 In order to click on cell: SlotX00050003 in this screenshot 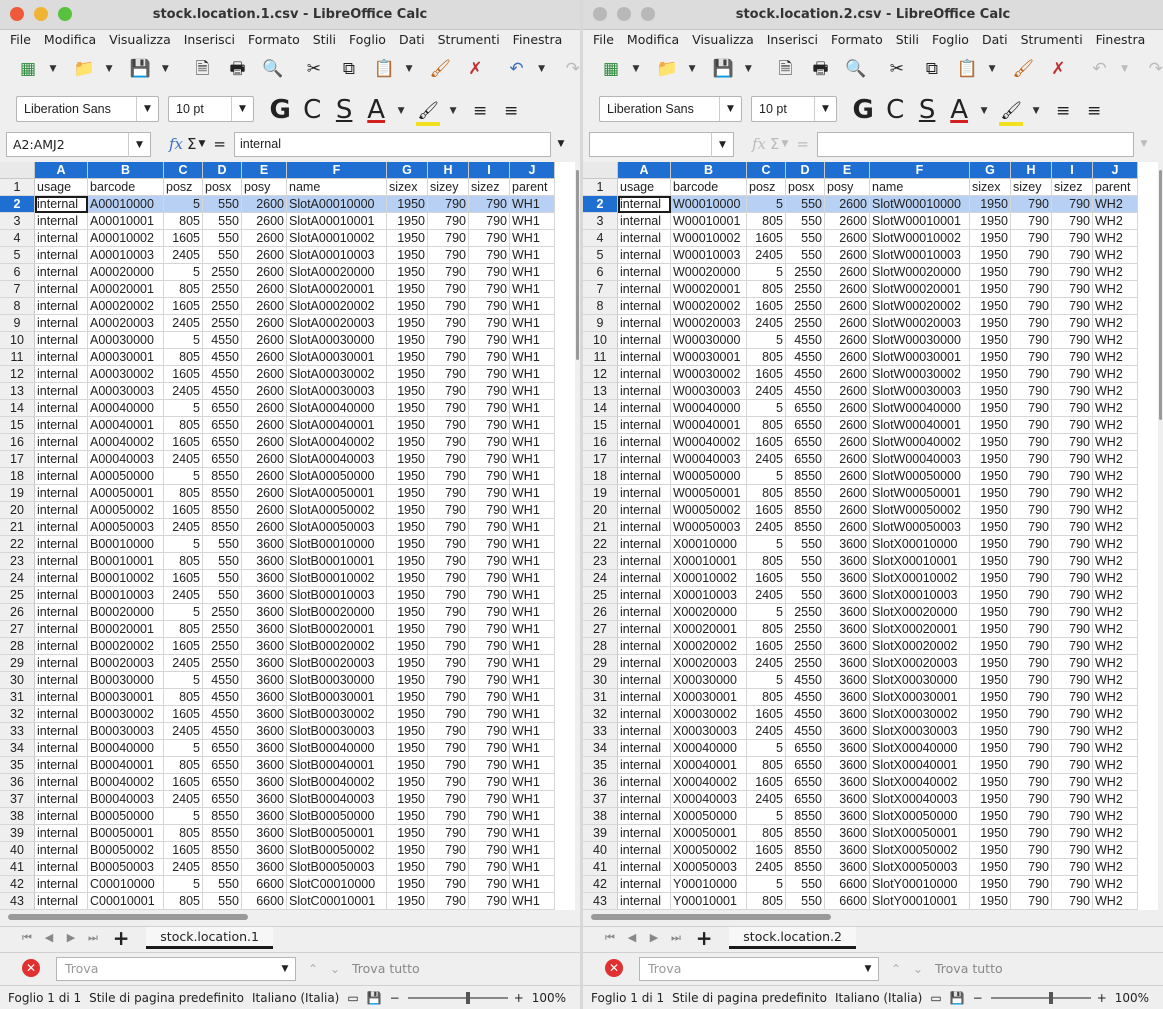, I will do `click(920, 867)`.